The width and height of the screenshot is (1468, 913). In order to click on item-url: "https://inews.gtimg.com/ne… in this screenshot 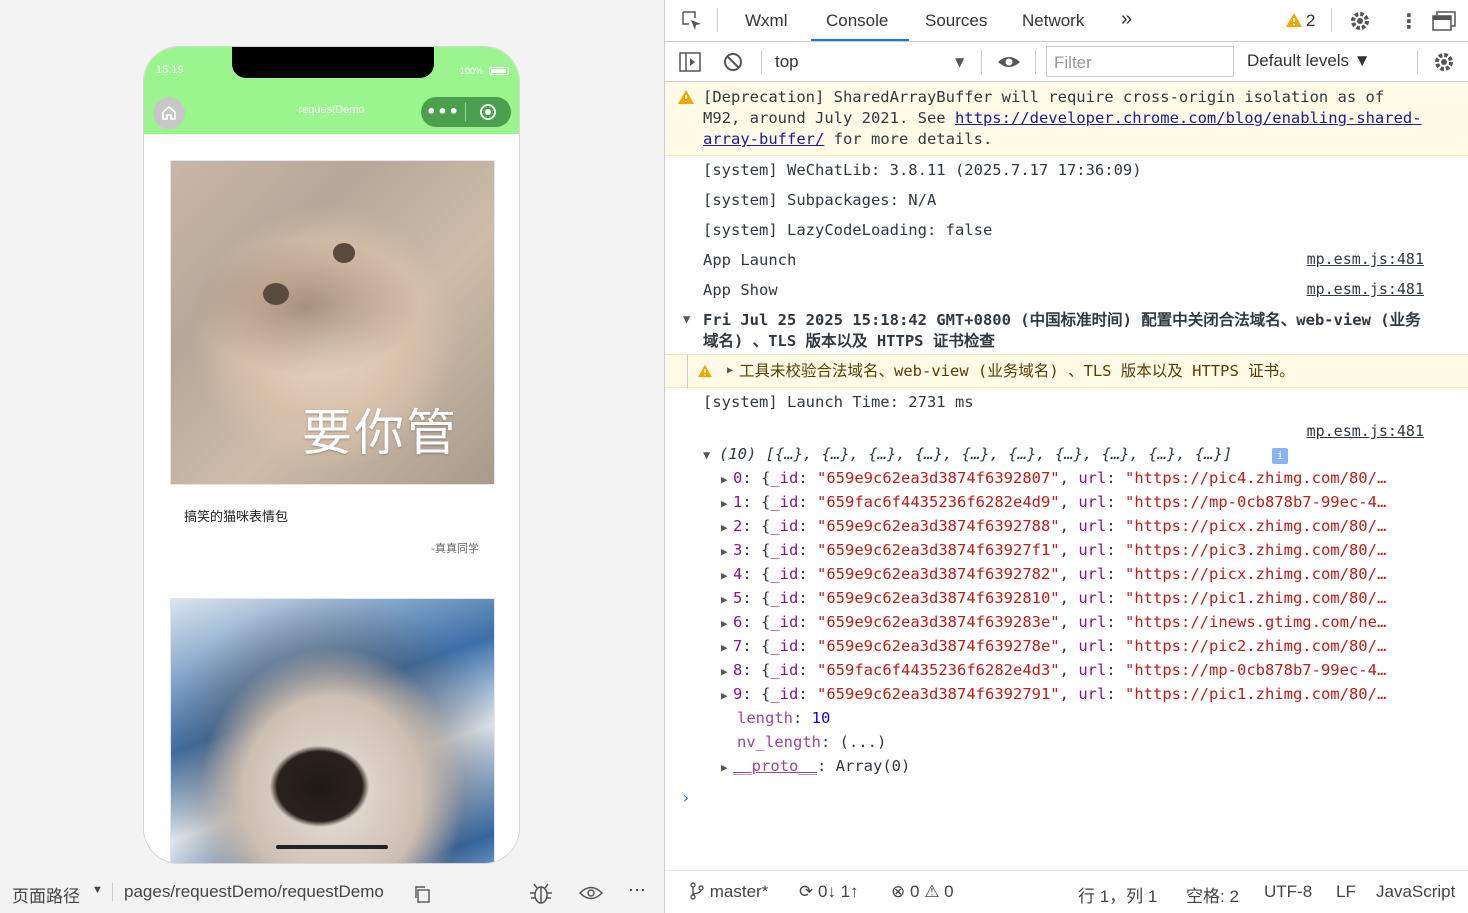, I will do `click(1256, 622)`.